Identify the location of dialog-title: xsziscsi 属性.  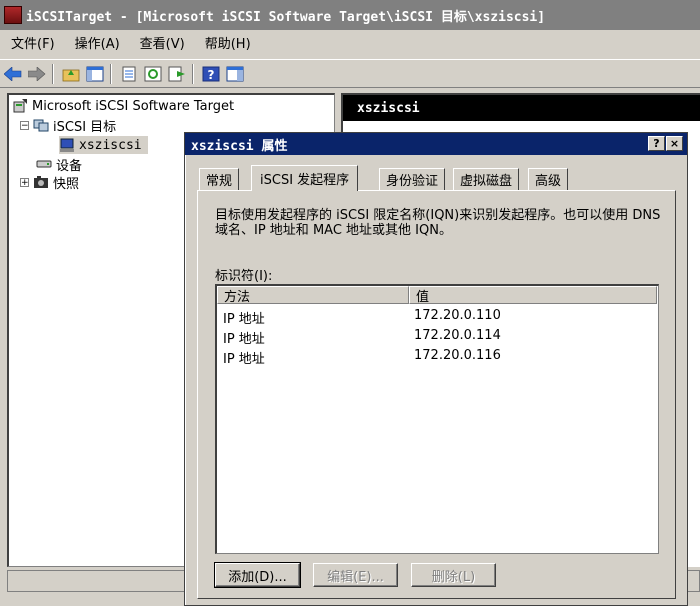
(239, 146).